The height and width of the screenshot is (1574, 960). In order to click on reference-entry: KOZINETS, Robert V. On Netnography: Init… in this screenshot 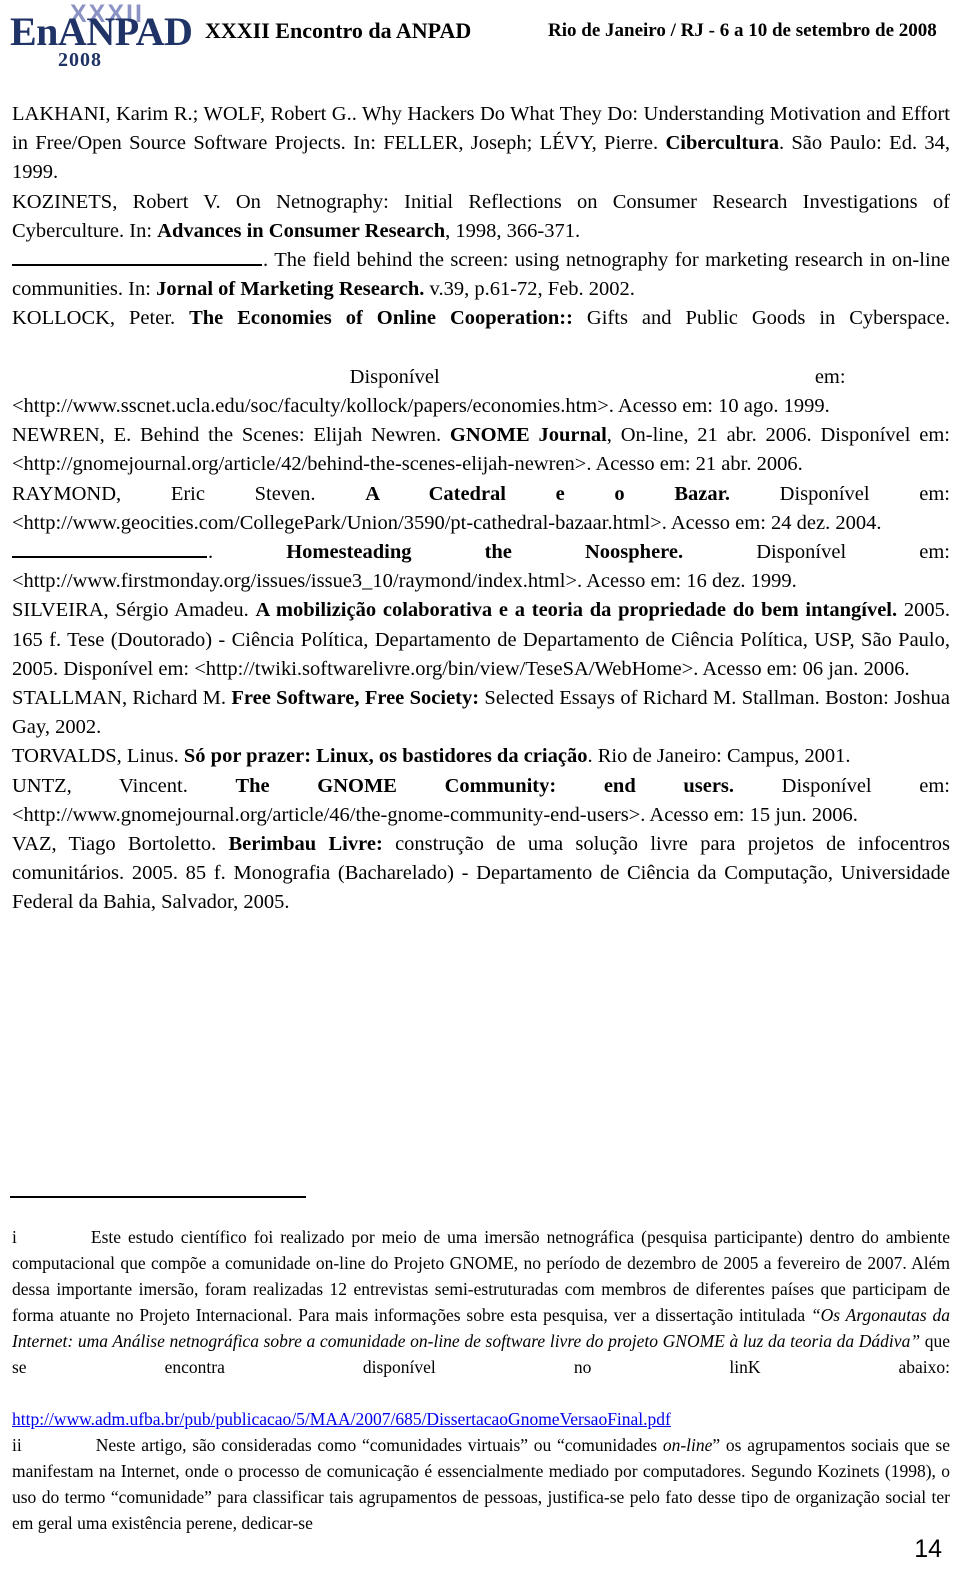, I will do `click(481, 217)`.